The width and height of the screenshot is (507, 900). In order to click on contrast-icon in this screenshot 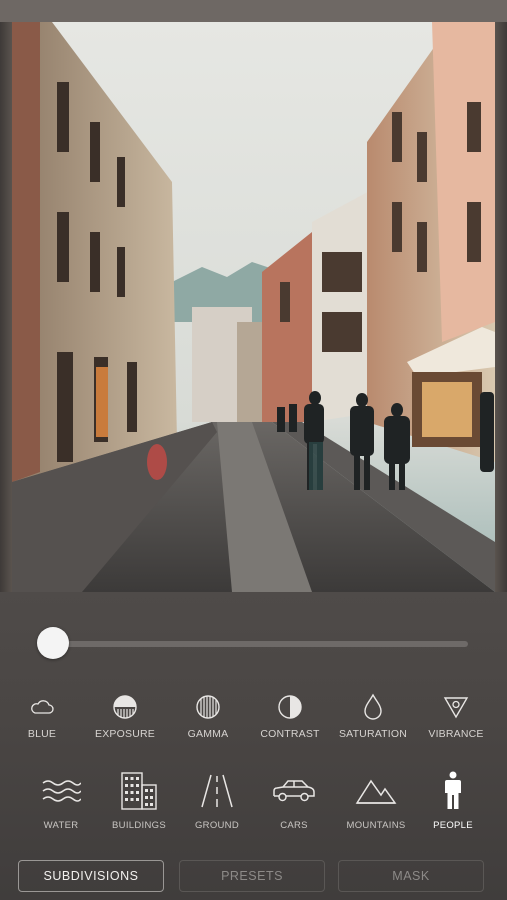, I will do `click(290, 707)`.